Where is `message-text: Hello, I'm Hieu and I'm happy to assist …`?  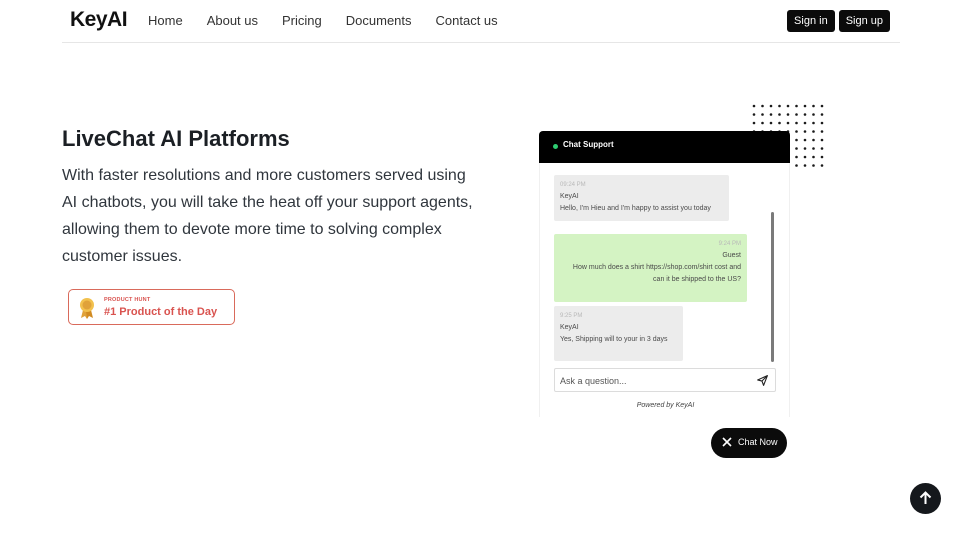
message-text: Hello, I'm Hieu and I'm happy to assist … is located at coordinates (635, 208).